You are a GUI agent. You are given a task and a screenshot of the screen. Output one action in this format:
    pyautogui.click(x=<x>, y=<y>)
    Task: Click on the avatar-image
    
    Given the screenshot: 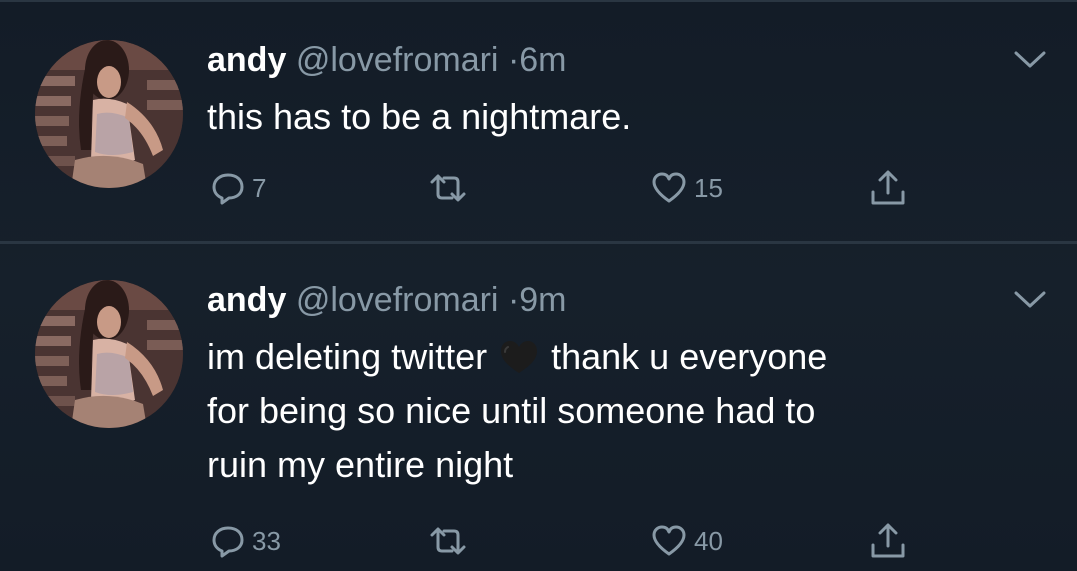 What is the action you would take?
    pyautogui.click(x=109, y=354)
    